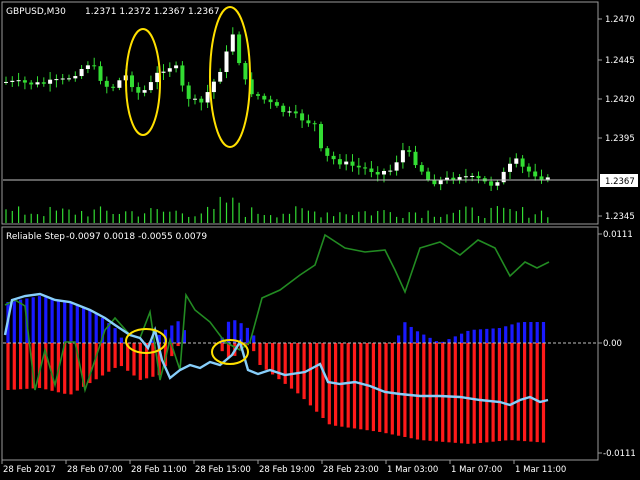 This screenshot has width=640, height=480. I want to click on time-label: 1 Mar 11:00, so click(540, 470).